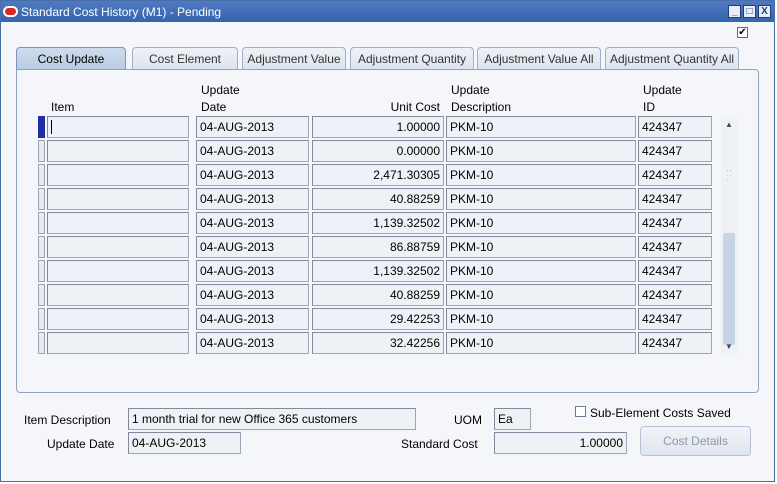  Describe the element at coordinates (81, 444) in the screenshot. I see `update-date-label: Update Date` at that location.